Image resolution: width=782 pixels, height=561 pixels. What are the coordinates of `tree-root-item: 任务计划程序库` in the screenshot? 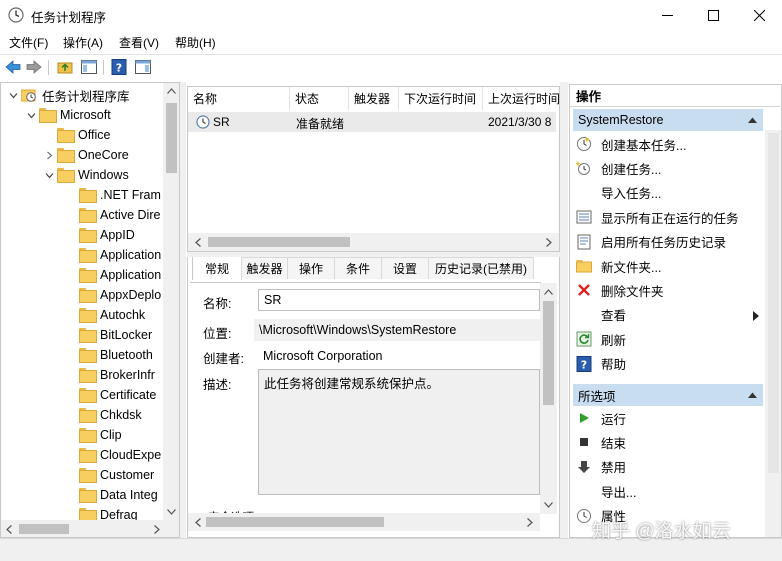 It's located at (68, 95).